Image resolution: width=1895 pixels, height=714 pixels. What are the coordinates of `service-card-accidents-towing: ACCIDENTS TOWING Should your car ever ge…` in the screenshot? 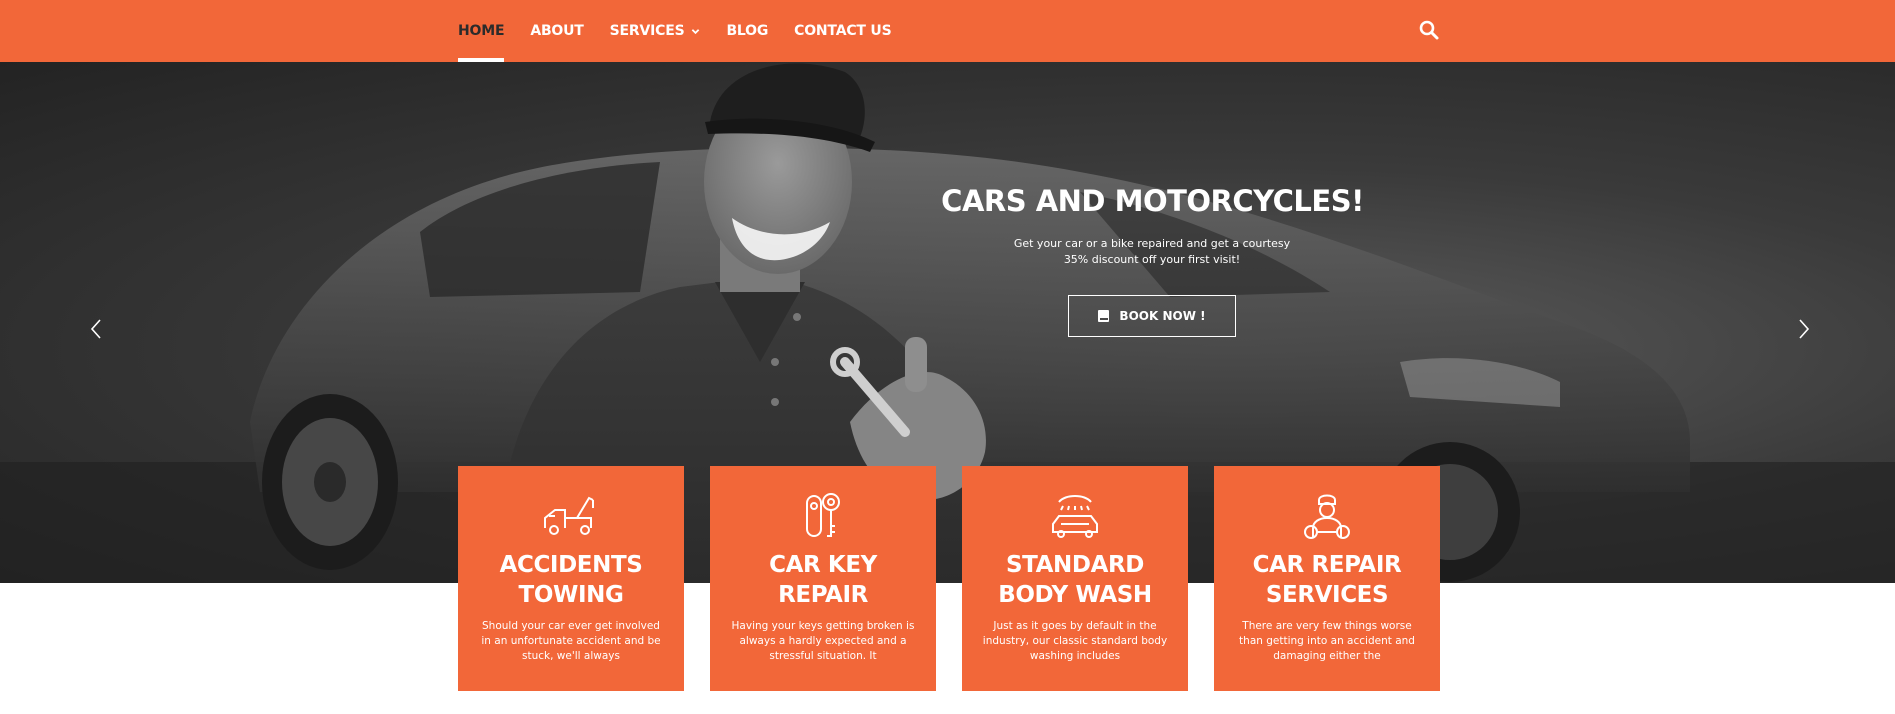 It's located at (571, 578).